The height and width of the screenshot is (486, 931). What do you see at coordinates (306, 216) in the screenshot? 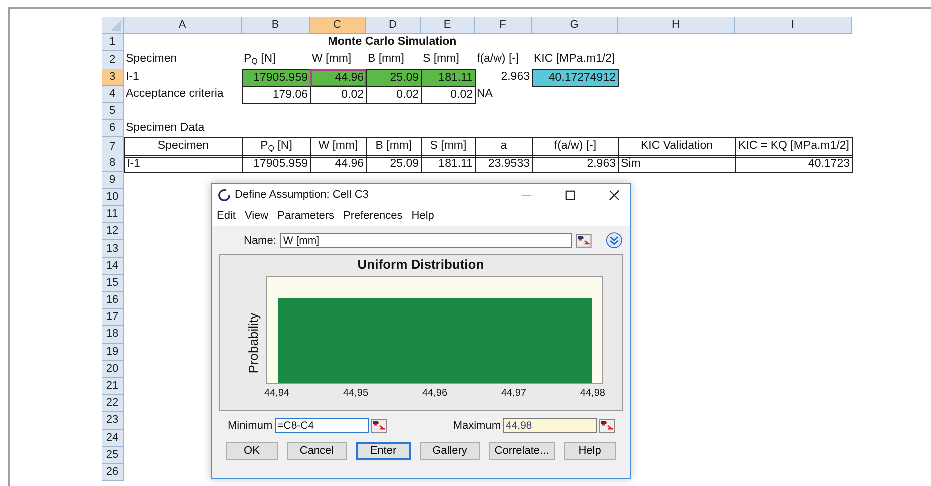
I see `menu-item: Parameters` at bounding box center [306, 216].